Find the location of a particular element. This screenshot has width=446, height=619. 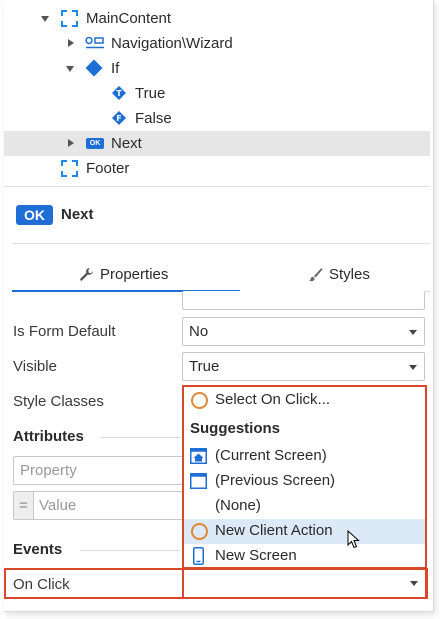

on-click-select is located at coordinates (304, 583).